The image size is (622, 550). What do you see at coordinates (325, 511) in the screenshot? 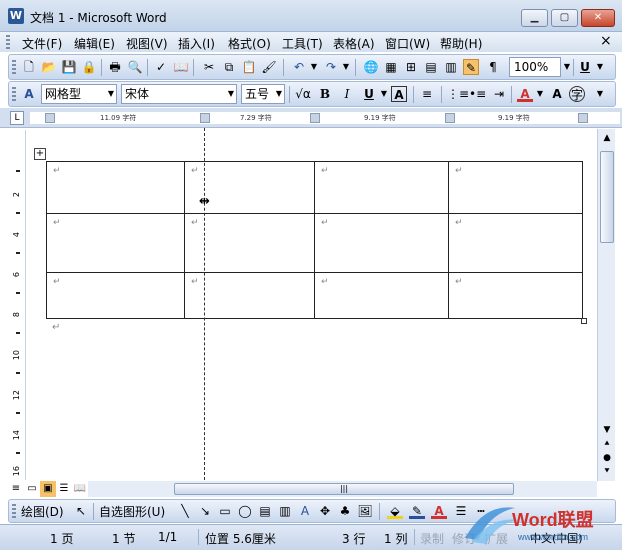
I see `diagram-icon: ✥` at bounding box center [325, 511].